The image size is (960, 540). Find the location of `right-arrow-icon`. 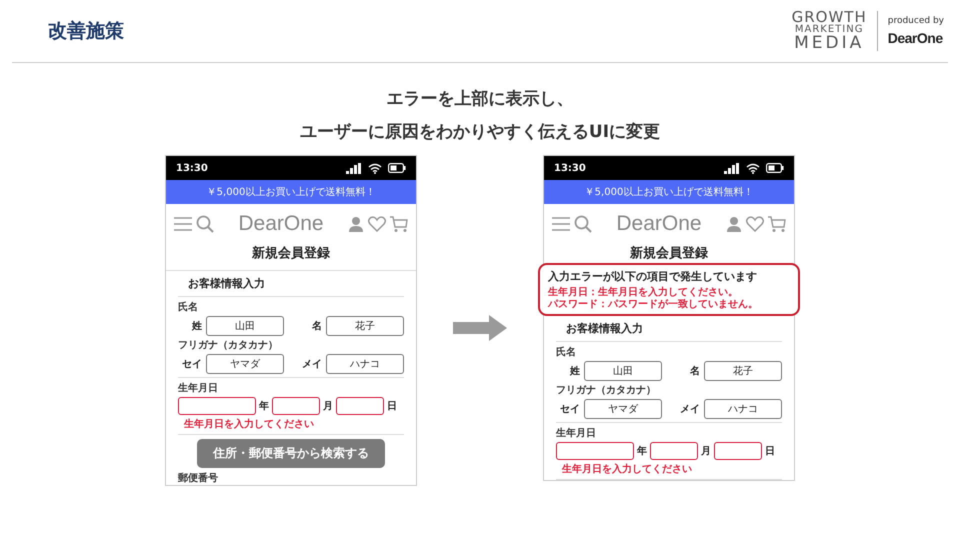

right-arrow-icon is located at coordinates (480, 328).